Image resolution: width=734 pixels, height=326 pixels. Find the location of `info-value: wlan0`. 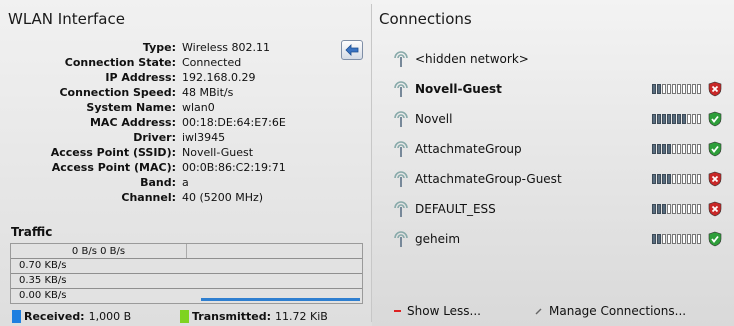

info-value: wlan0 is located at coordinates (198, 107).